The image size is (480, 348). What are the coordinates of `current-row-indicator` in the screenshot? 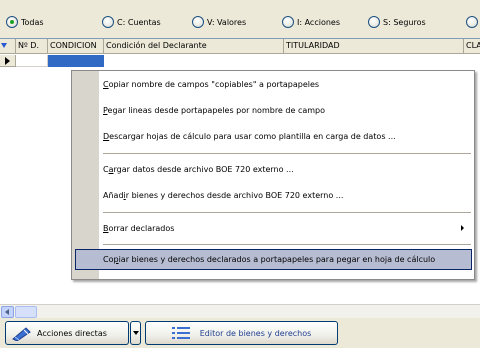 It's located at (8, 61).